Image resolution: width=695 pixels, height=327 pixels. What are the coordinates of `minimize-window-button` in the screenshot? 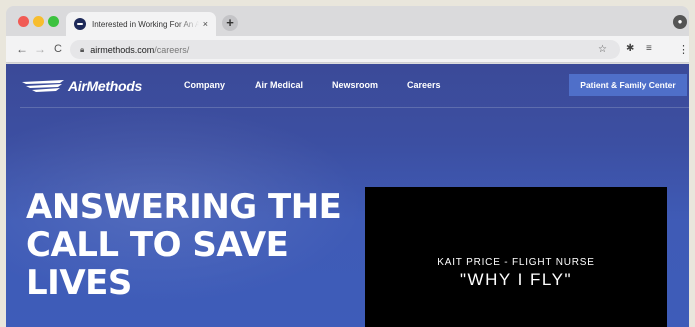 It's located at (38, 21).